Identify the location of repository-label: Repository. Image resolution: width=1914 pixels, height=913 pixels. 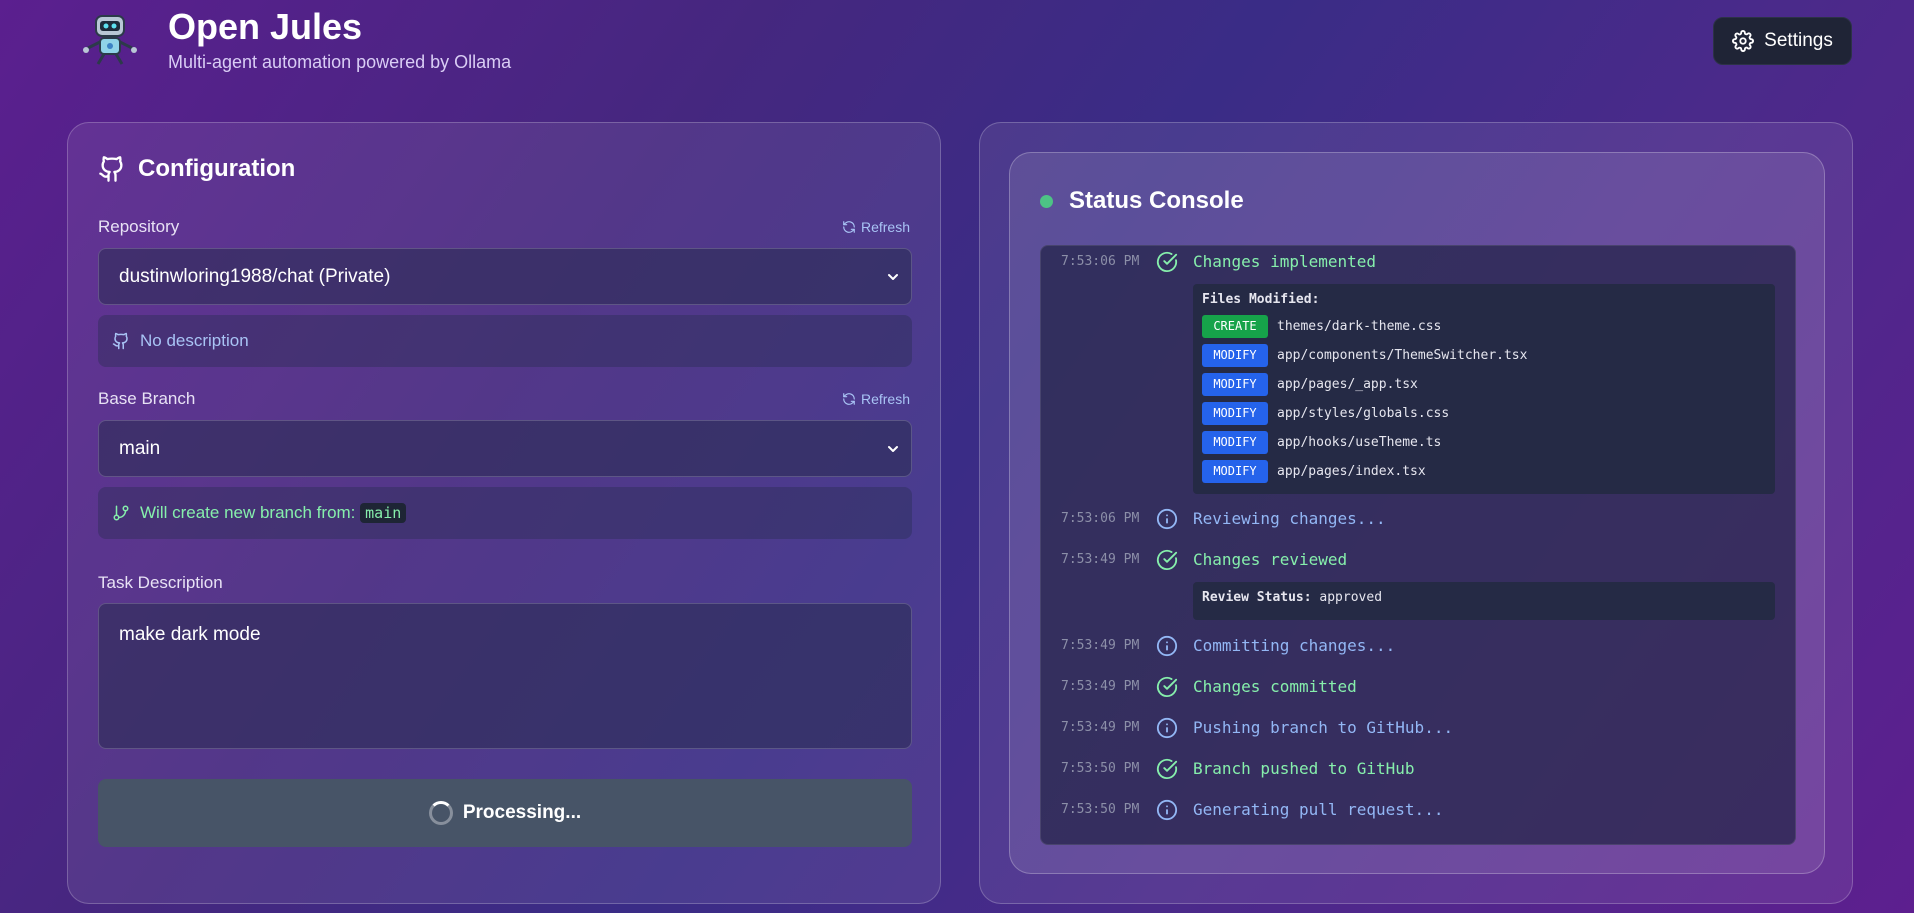
(139, 226).